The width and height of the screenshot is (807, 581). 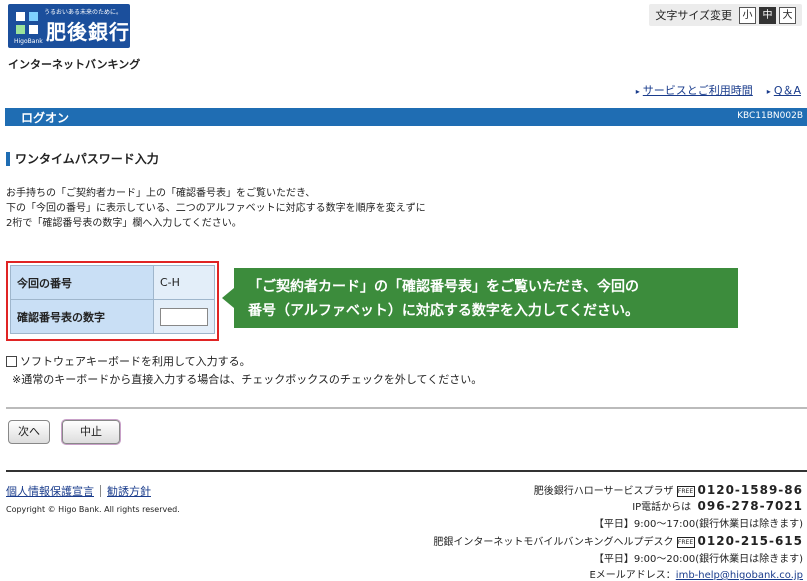 What do you see at coordinates (11, 361) in the screenshot?
I see `software-keyboard-checkbox` at bounding box center [11, 361].